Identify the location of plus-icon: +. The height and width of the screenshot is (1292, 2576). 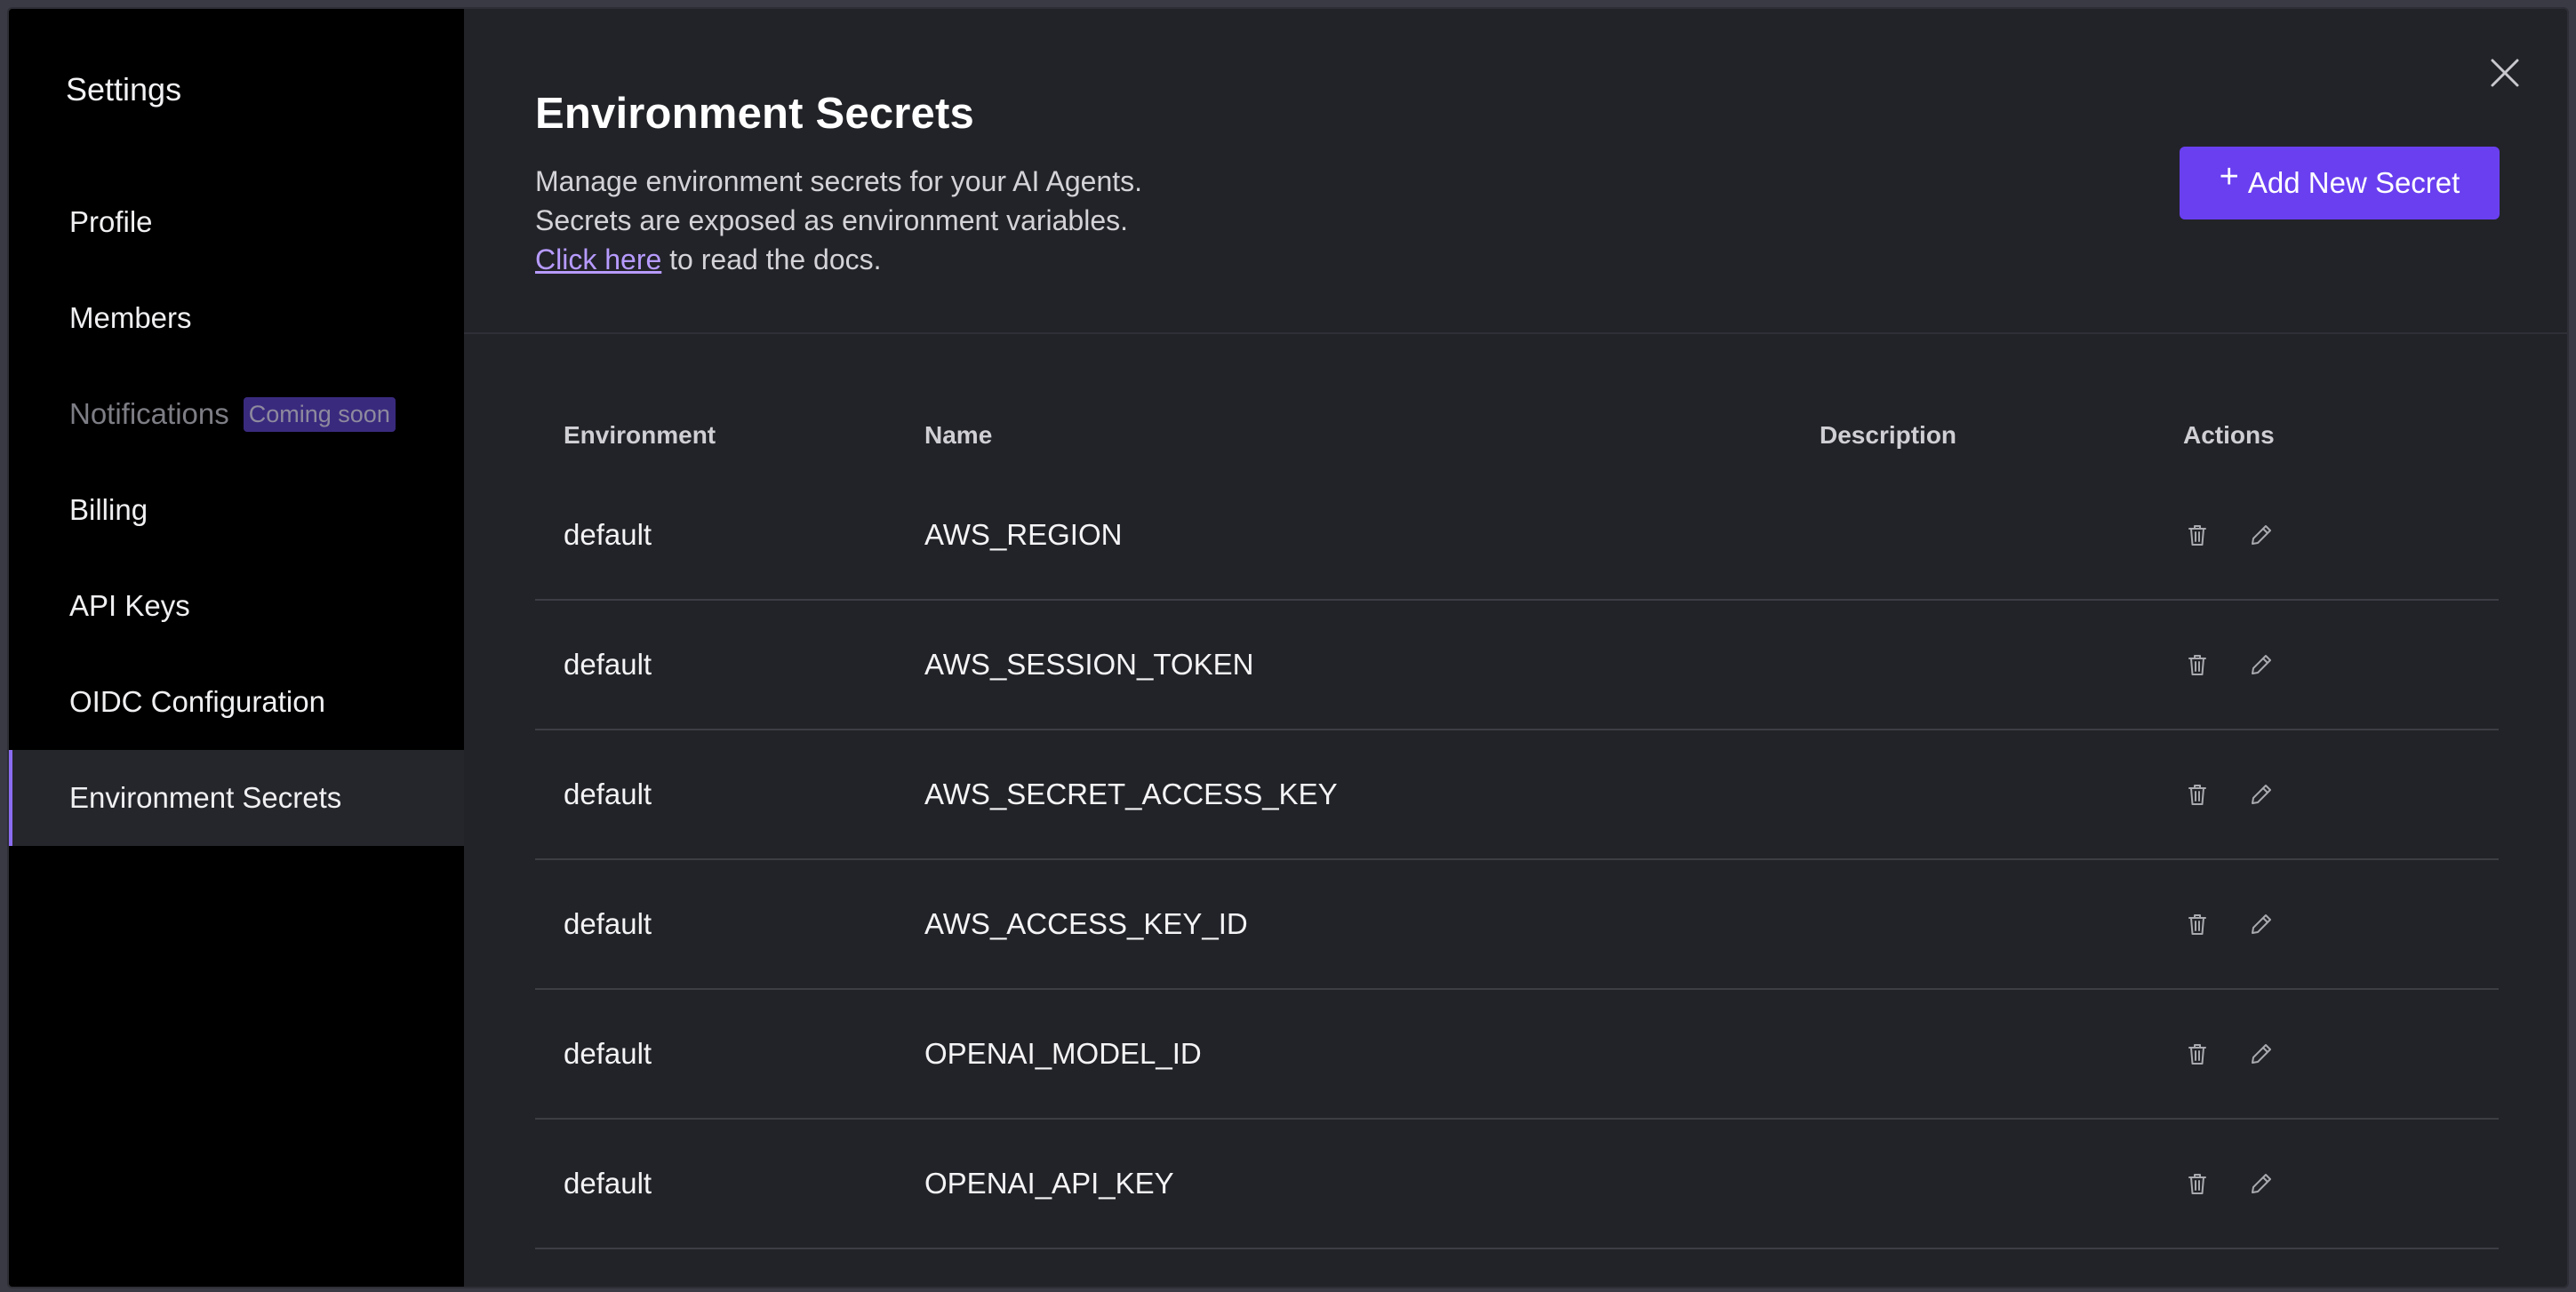
(2229, 176).